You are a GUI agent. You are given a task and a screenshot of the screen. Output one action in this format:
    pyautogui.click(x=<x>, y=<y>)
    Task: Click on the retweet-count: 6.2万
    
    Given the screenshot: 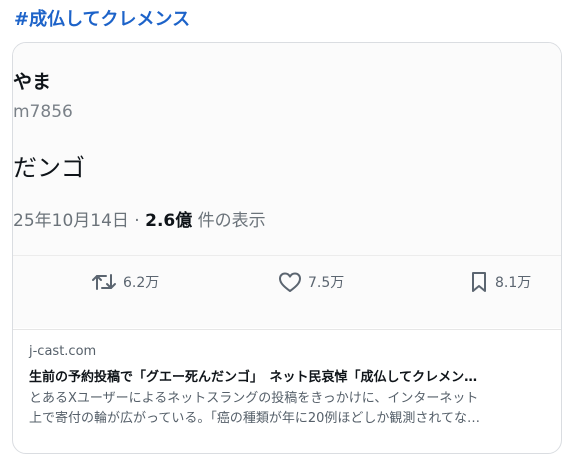 What is the action you would take?
    pyautogui.click(x=141, y=283)
    